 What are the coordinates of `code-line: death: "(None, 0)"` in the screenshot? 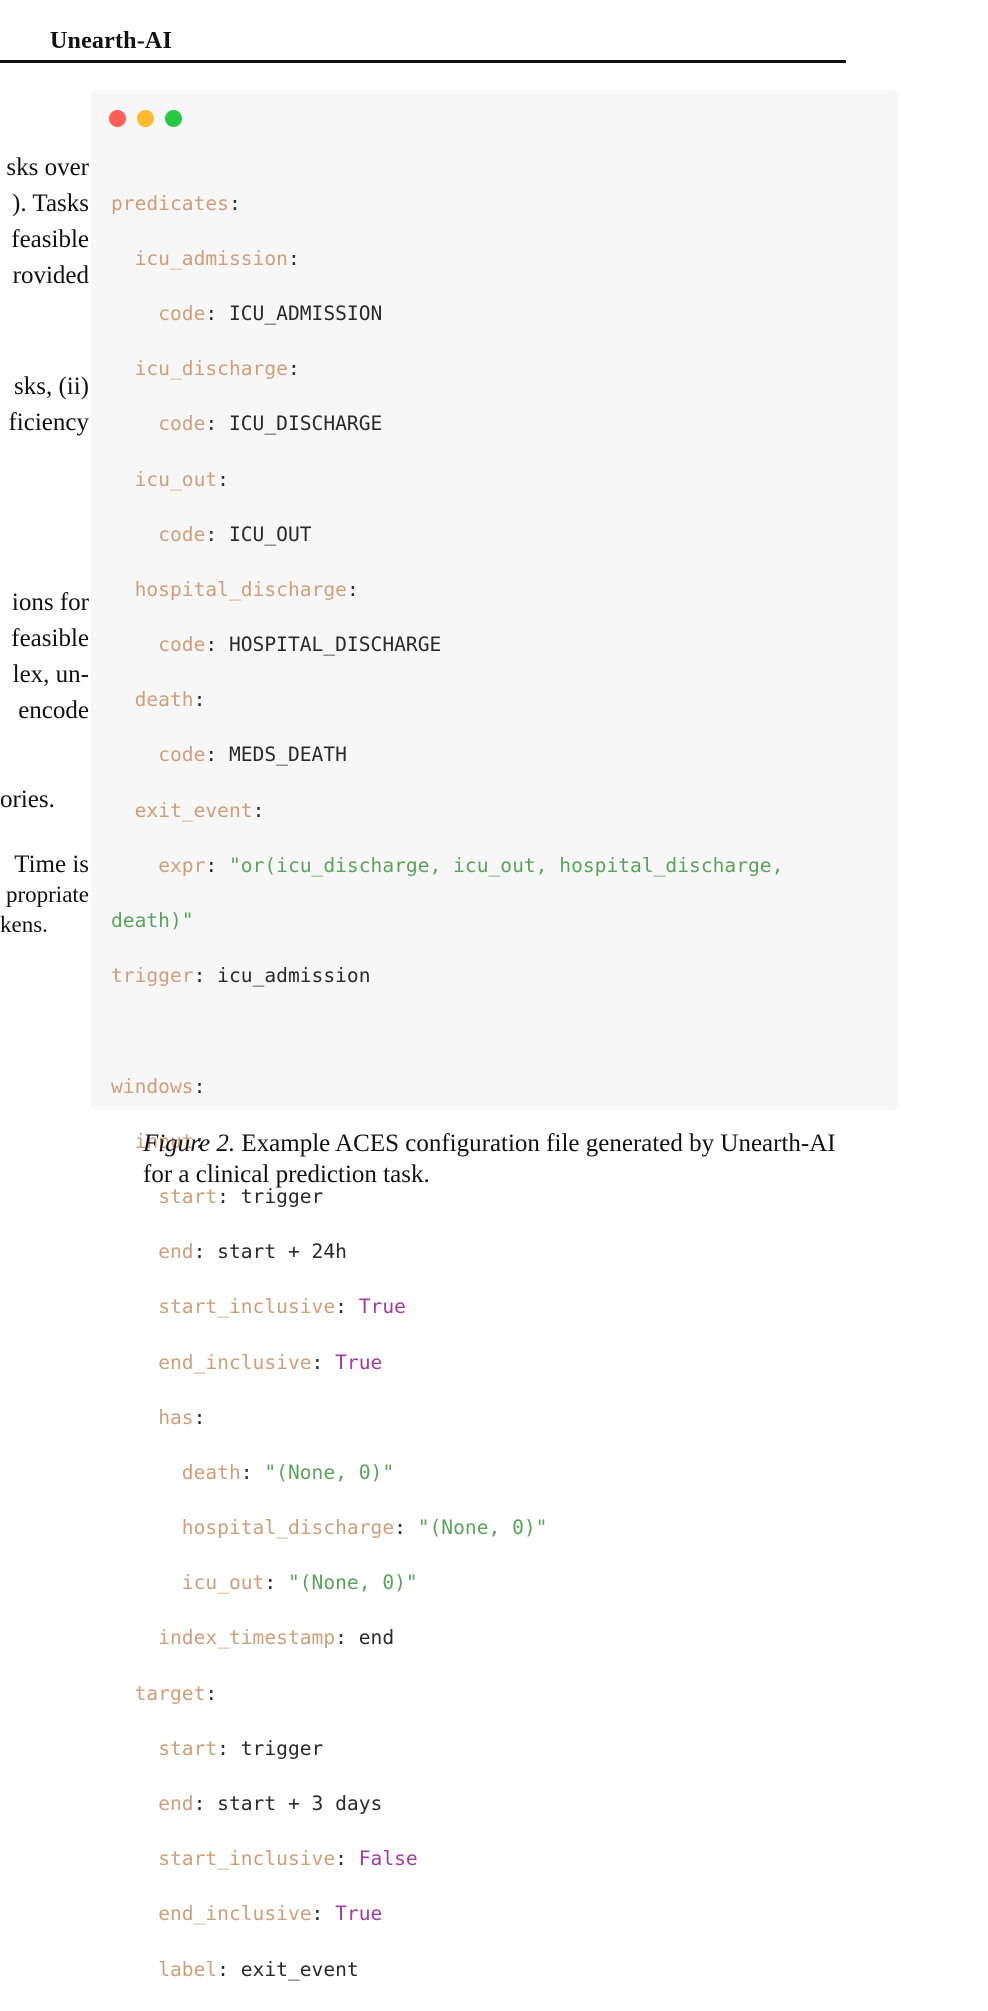 It's located at (288, 1472).